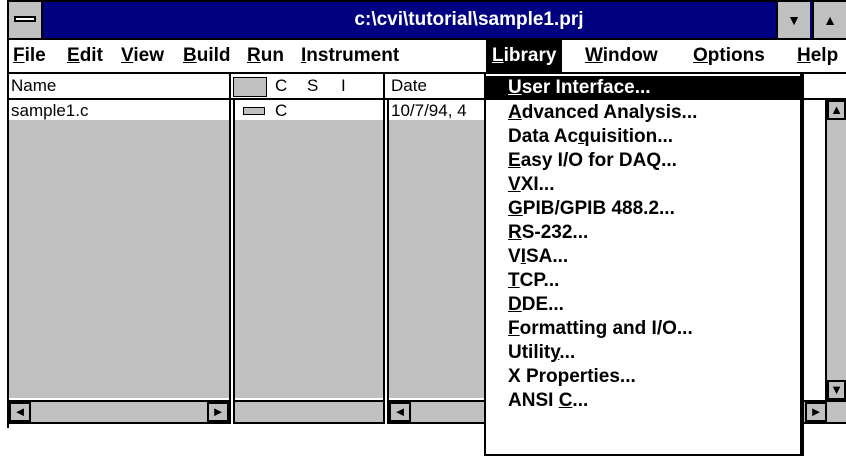 The height and width of the screenshot is (456, 846). Describe the element at coordinates (29, 56) in the screenshot. I see `menu-file: File` at that location.